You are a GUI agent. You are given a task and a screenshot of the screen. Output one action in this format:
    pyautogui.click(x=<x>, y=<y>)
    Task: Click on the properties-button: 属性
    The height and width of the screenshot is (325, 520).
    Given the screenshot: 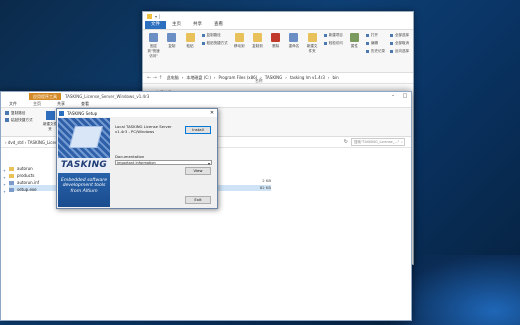 What is the action you would take?
    pyautogui.click(x=354, y=41)
    